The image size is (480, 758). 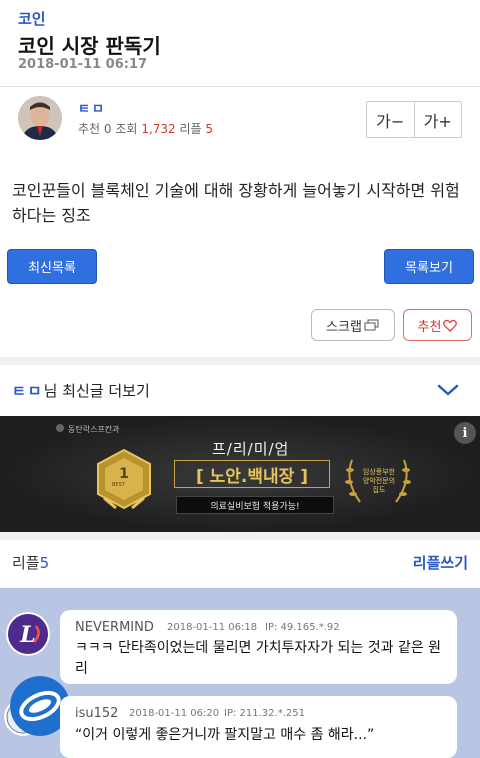 What do you see at coordinates (89, 129) in the screenshot?
I see `recommend-label: 추천` at bounding box center [89, 129].